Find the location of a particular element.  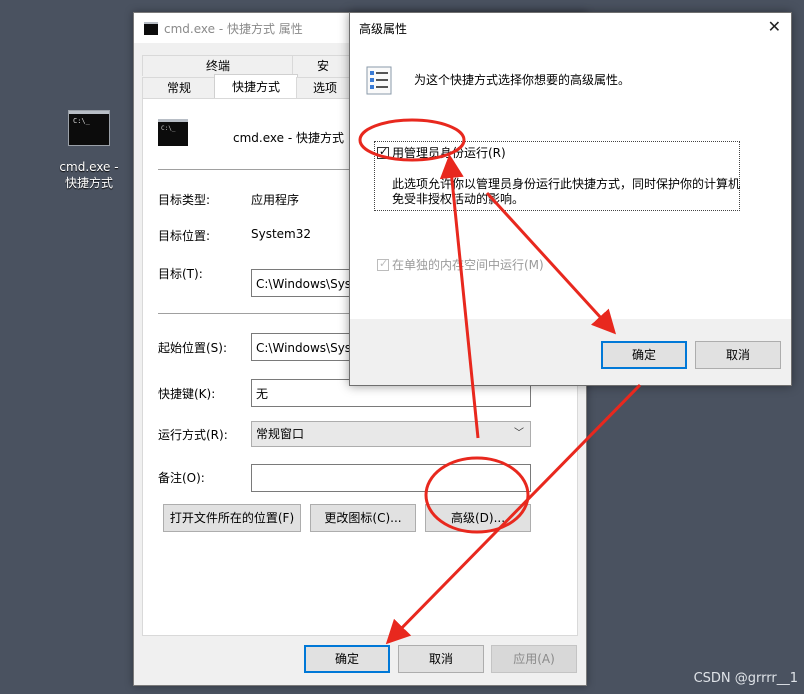

arrow-to-props-ok is located at coordinates (513, 514).